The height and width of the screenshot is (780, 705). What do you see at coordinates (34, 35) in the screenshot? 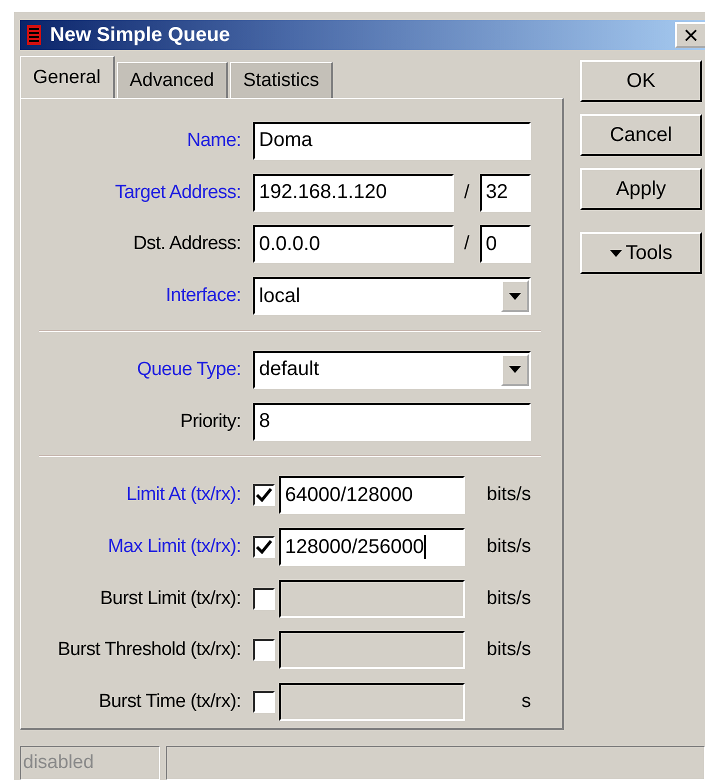
I see `queue-icon` at bounding box center [34, 35].